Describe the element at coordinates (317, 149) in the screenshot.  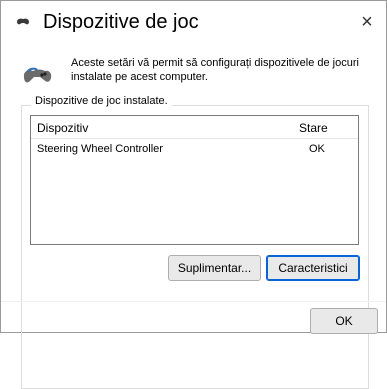
I see `device-status: OK` at that location.